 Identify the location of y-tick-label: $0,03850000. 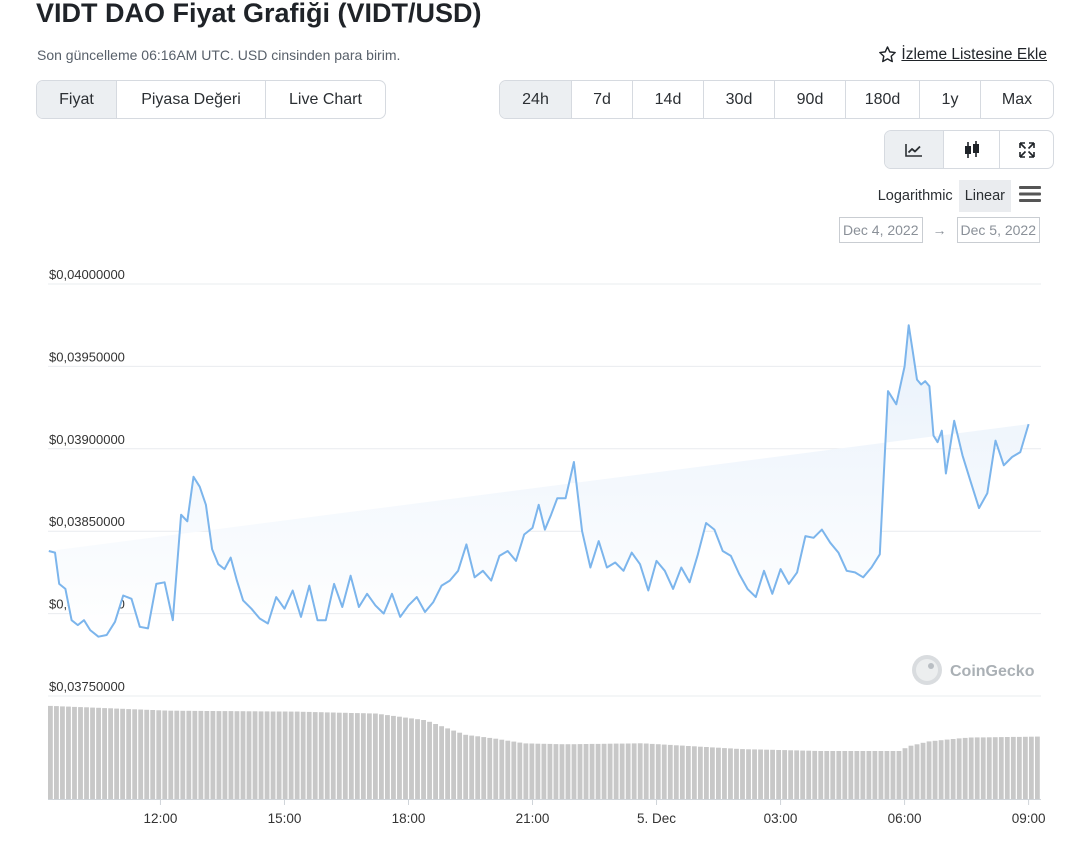
(87, 521).